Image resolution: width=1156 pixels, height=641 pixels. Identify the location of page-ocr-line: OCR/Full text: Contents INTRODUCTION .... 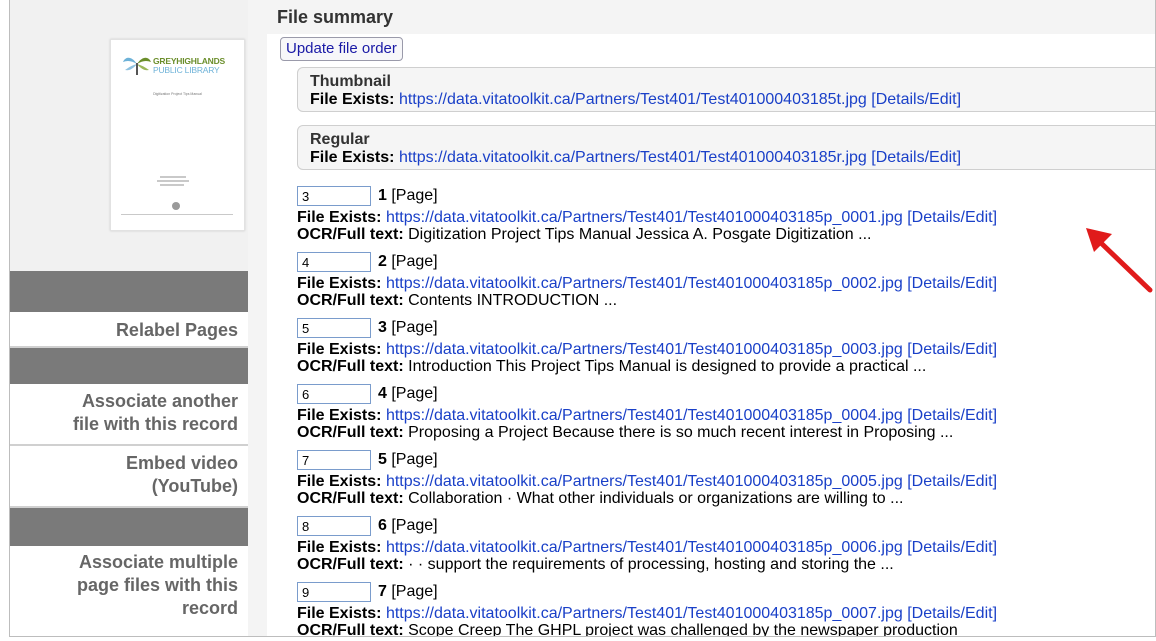
(726, 300).